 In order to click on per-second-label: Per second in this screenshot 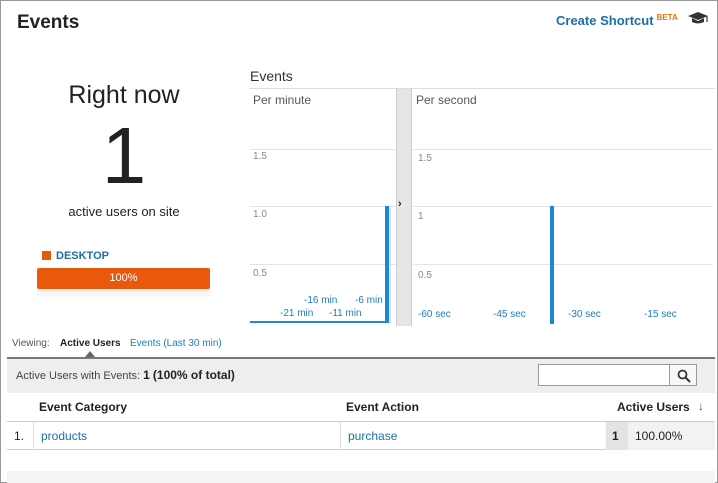, I will do `click(446, 100)`.